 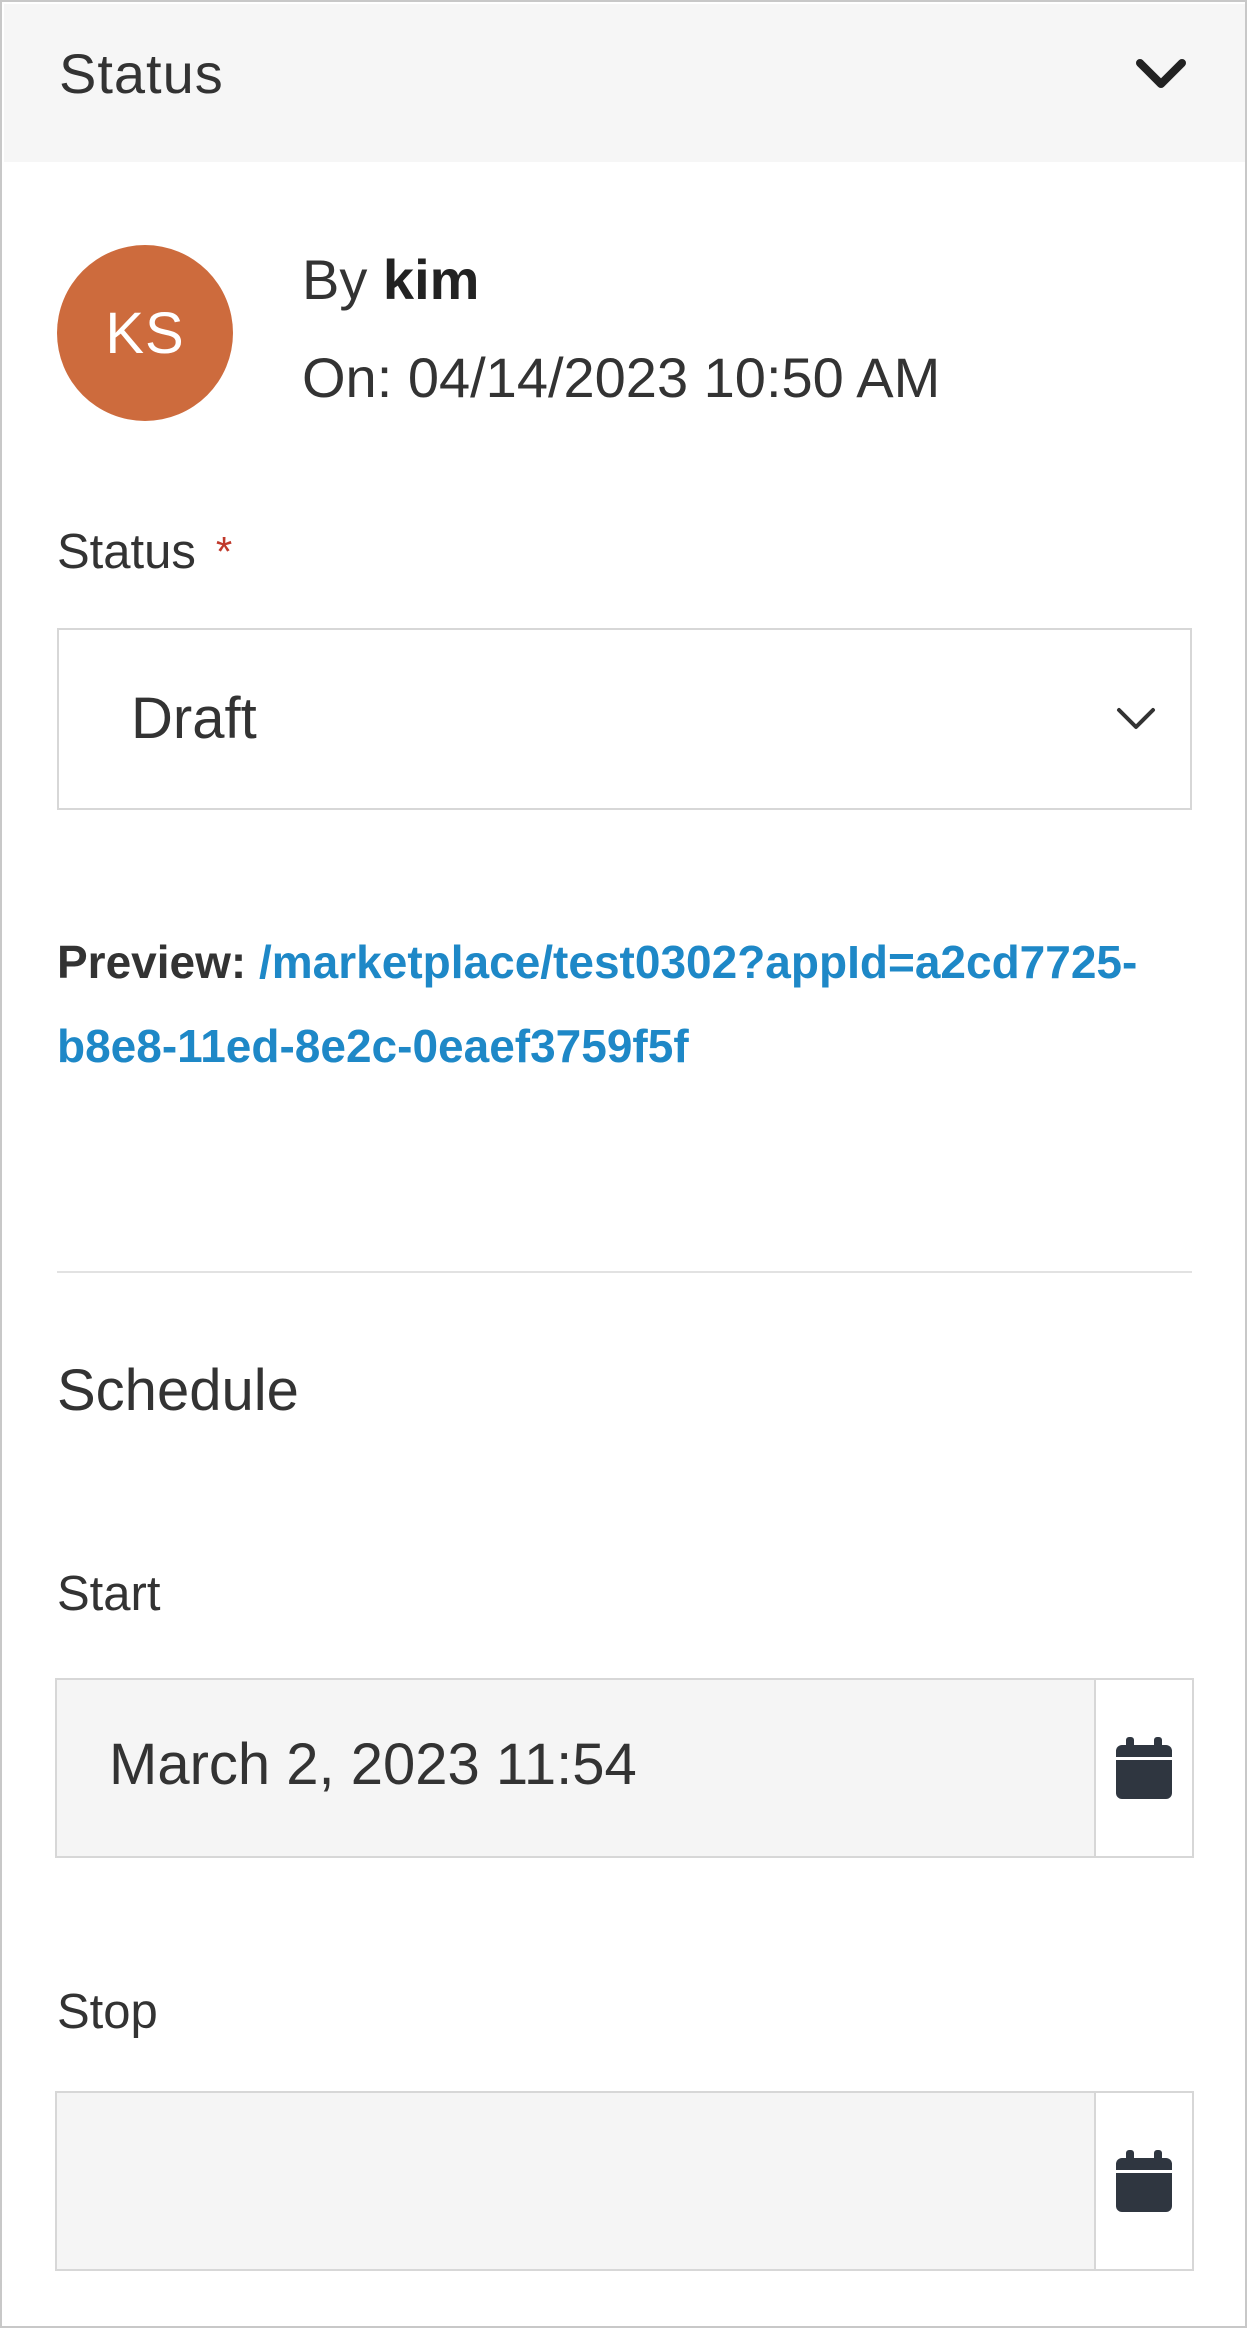 What do you see at coordinates (335, 279) in the screenshot?
I see `author-prefix: By` at bounding box center [335, 279].